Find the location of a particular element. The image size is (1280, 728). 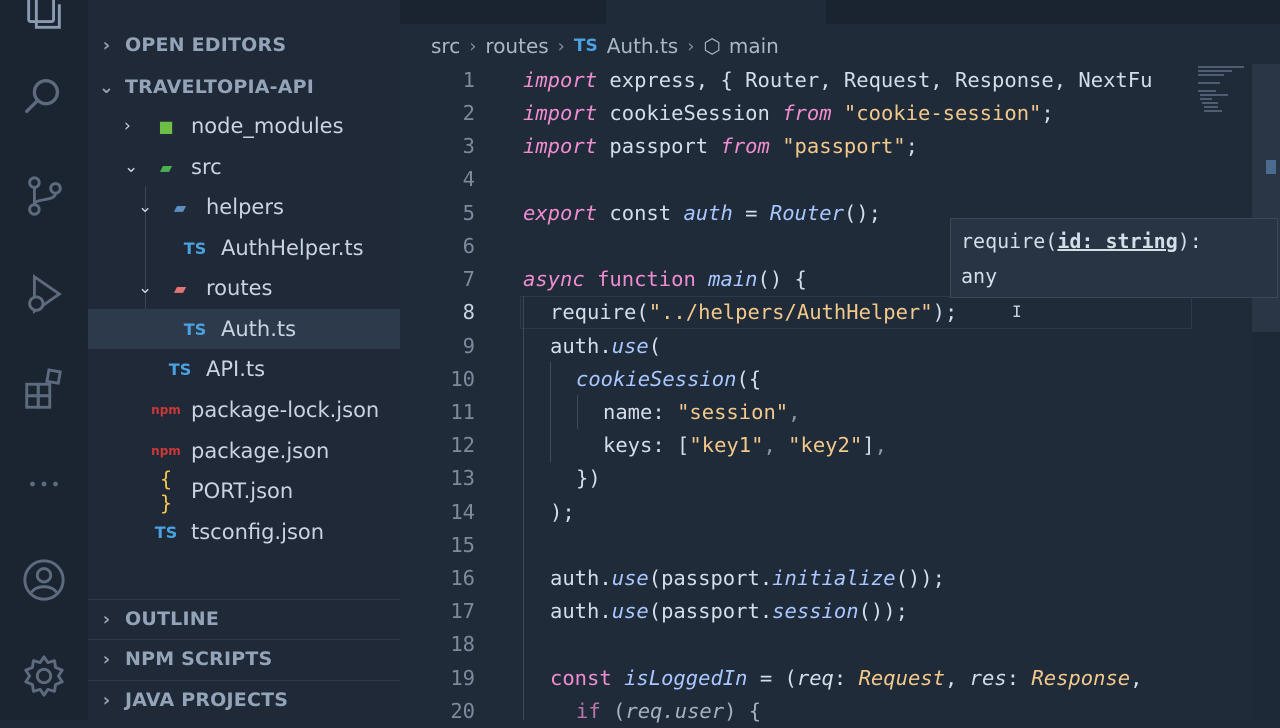

token-string: "key2" is located at coordinates (825, 445).